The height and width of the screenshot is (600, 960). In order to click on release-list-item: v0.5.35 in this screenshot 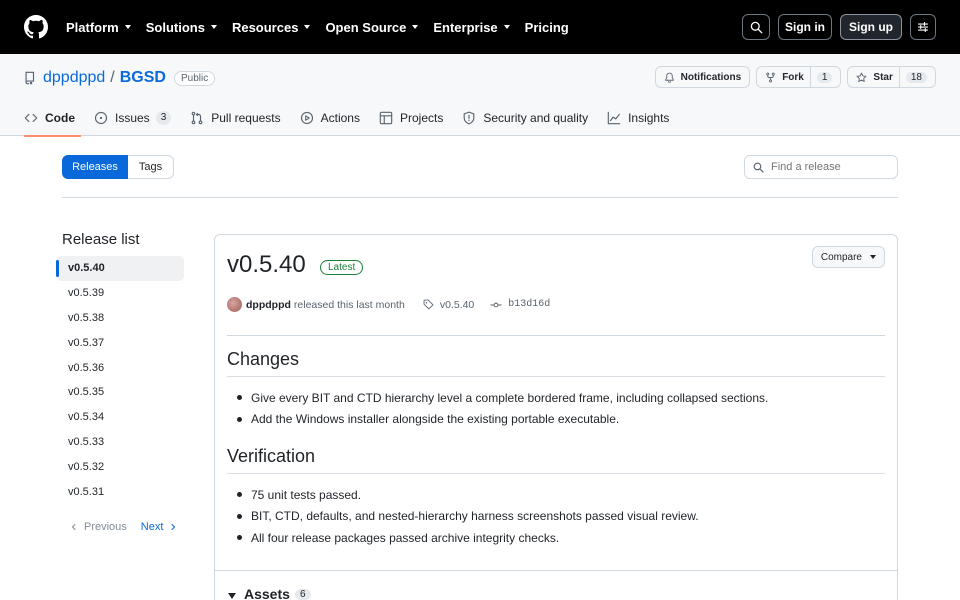, I will do `click(120, 392)`.